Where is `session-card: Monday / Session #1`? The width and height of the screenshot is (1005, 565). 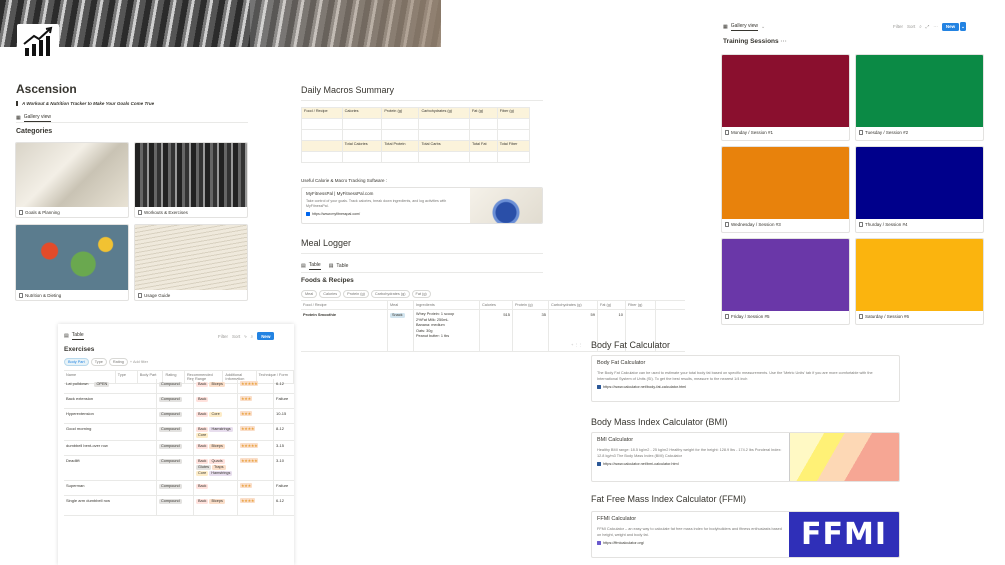 session-card: Monday / Session #1 is located at coordinates (785, 97).